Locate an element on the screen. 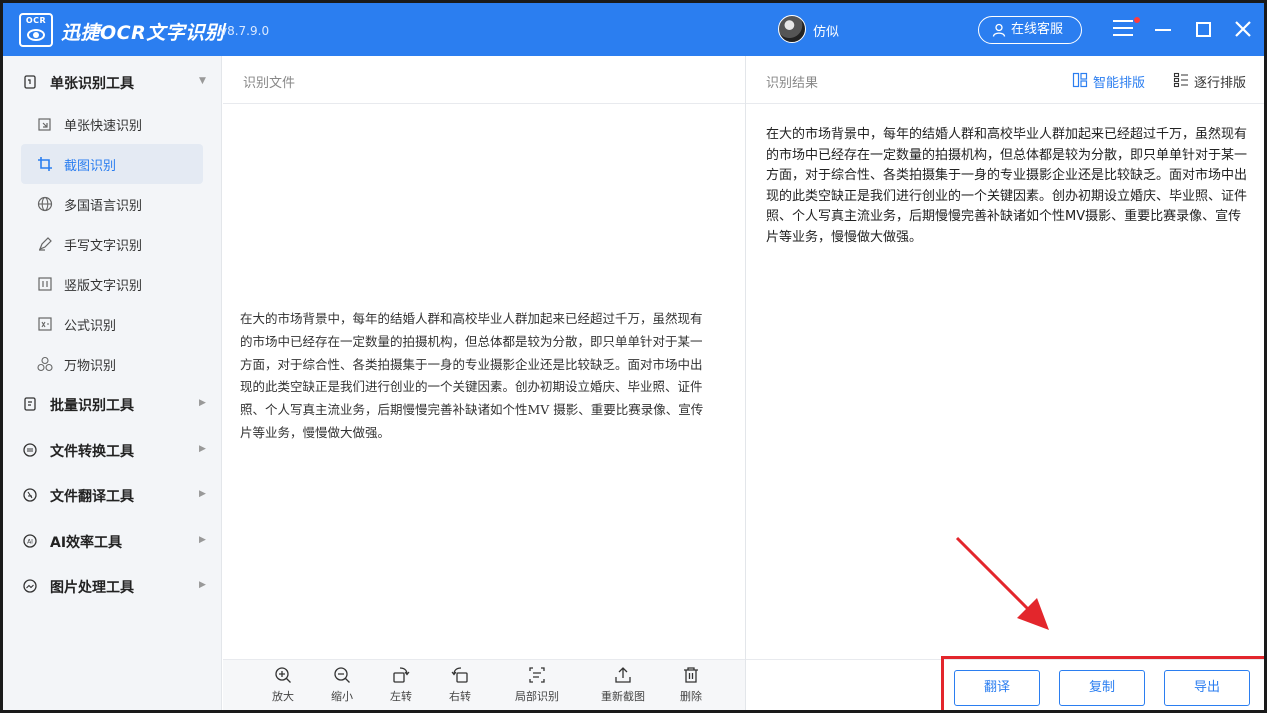 Image resolution: width=1267 pixels, height=713 pixels. online-service-button: 在线客服 is located at coordinates (1030, 30).